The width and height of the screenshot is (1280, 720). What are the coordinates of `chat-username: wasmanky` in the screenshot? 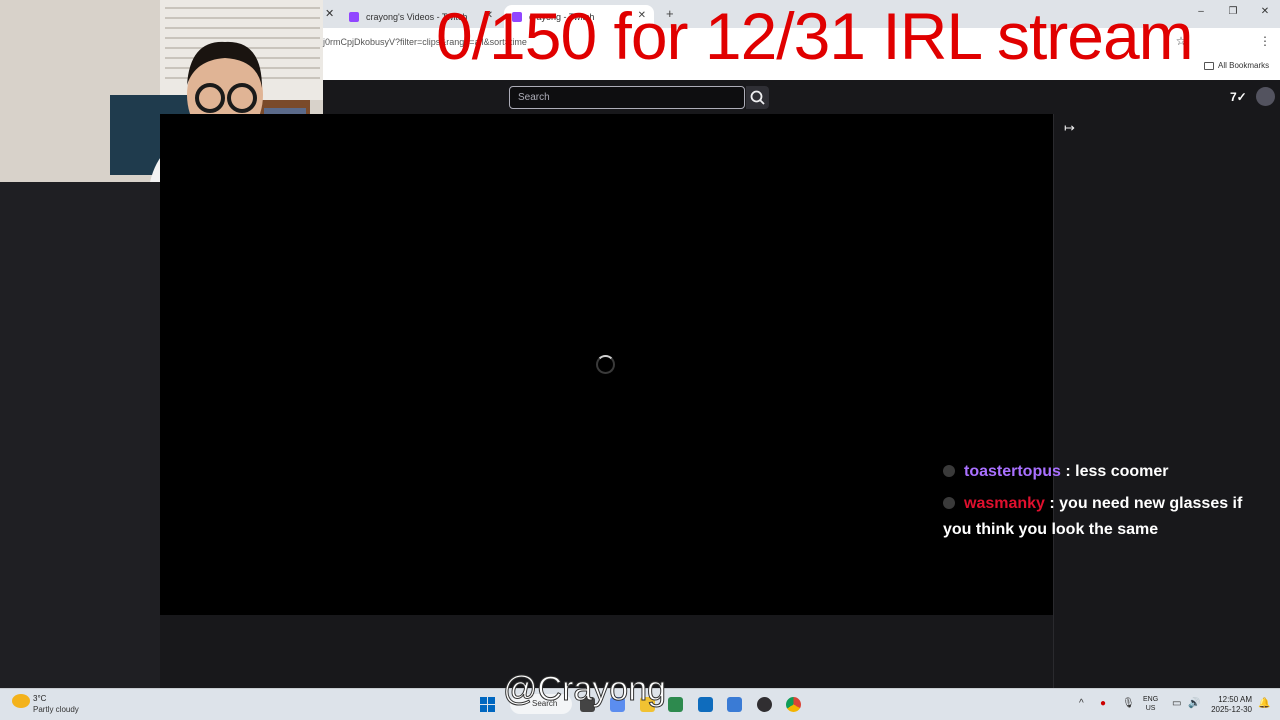 It's located at (1004, 503).